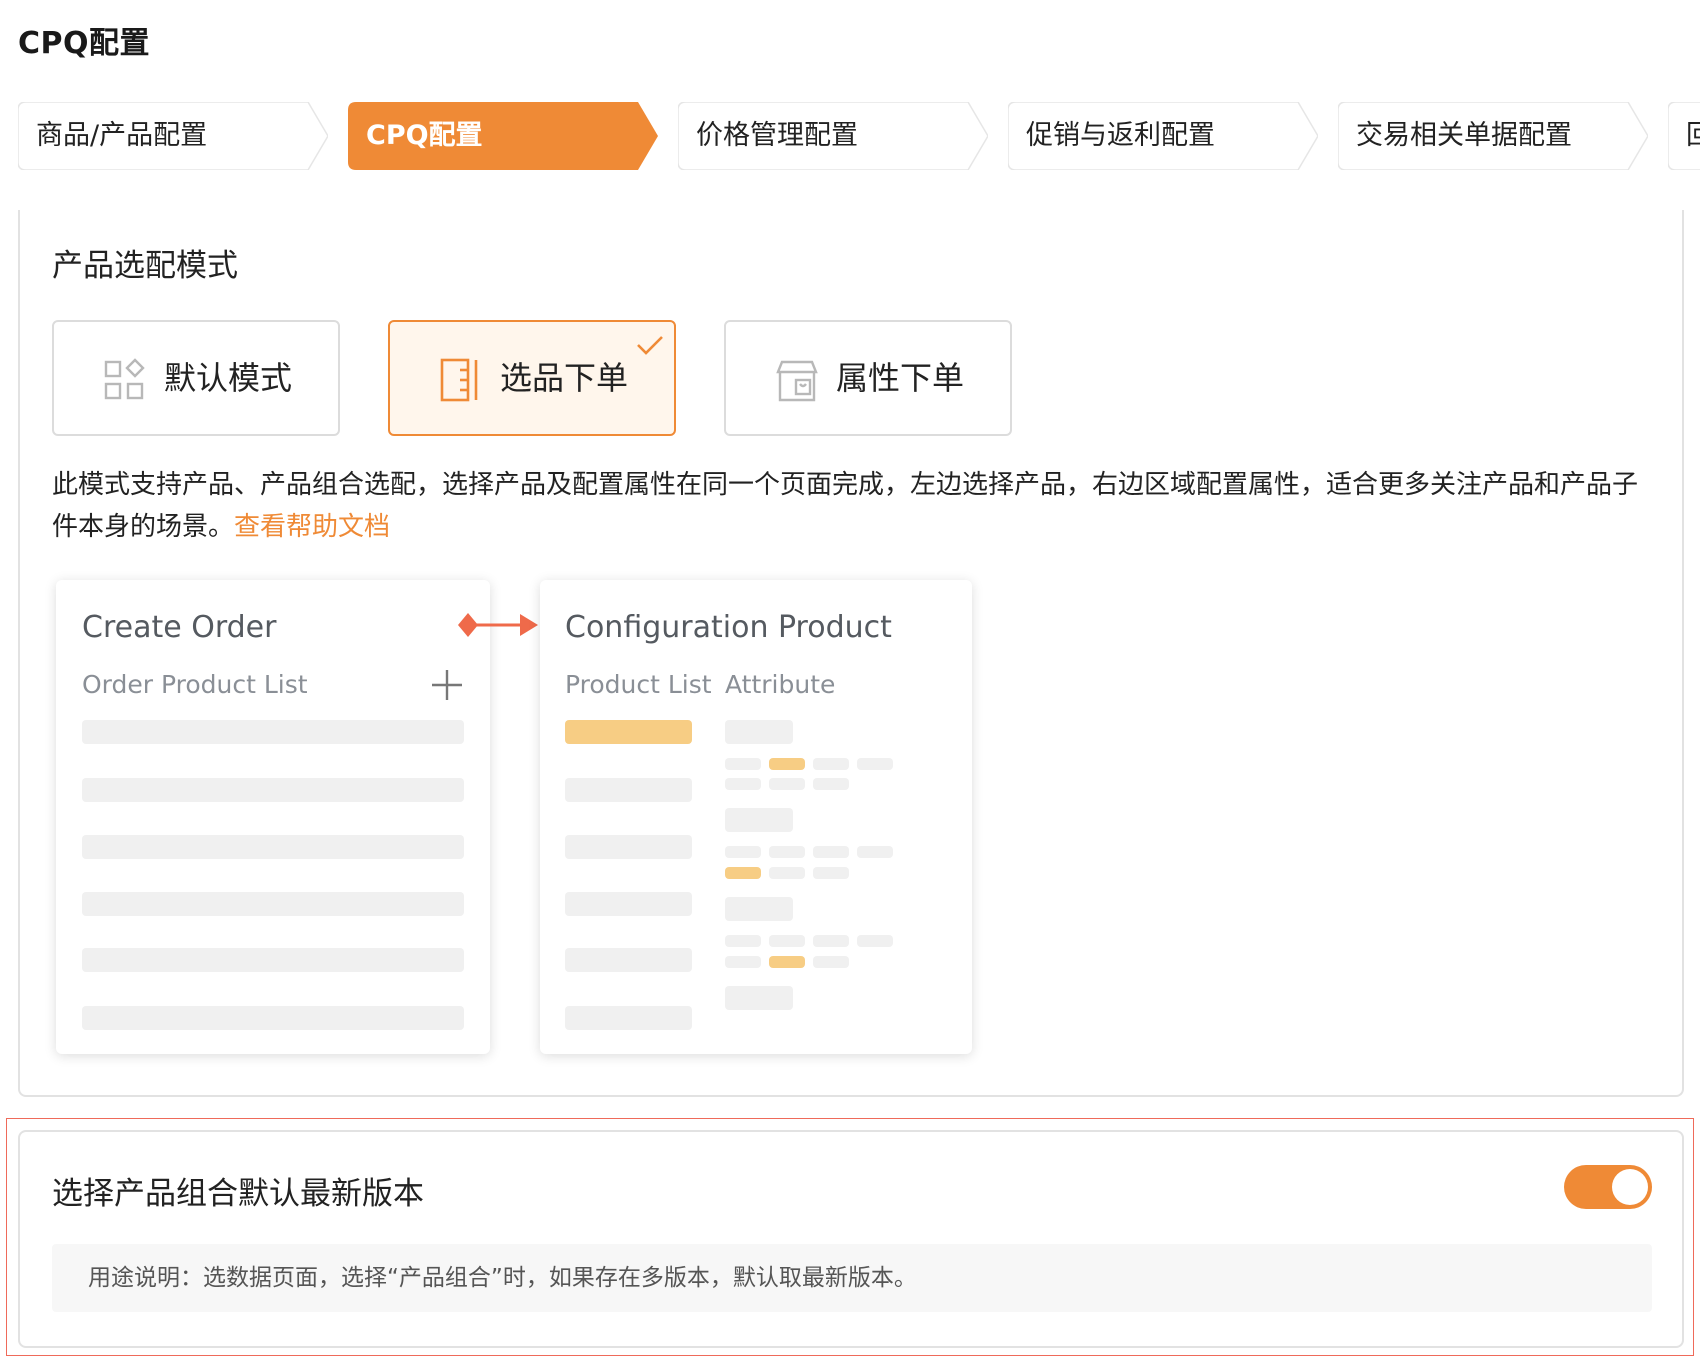  What do you see at coordinates (628, 732) in the screenshot?
I see `placeholder-bar-selected` at bounding box center [628, 732].